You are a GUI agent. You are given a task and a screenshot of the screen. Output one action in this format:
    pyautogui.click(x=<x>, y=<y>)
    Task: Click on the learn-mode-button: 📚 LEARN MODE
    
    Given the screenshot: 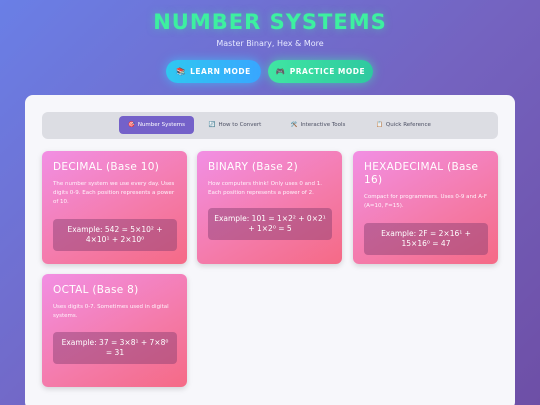 What is the action you would take?
    pyautogui.click(x=213, y=71)
    